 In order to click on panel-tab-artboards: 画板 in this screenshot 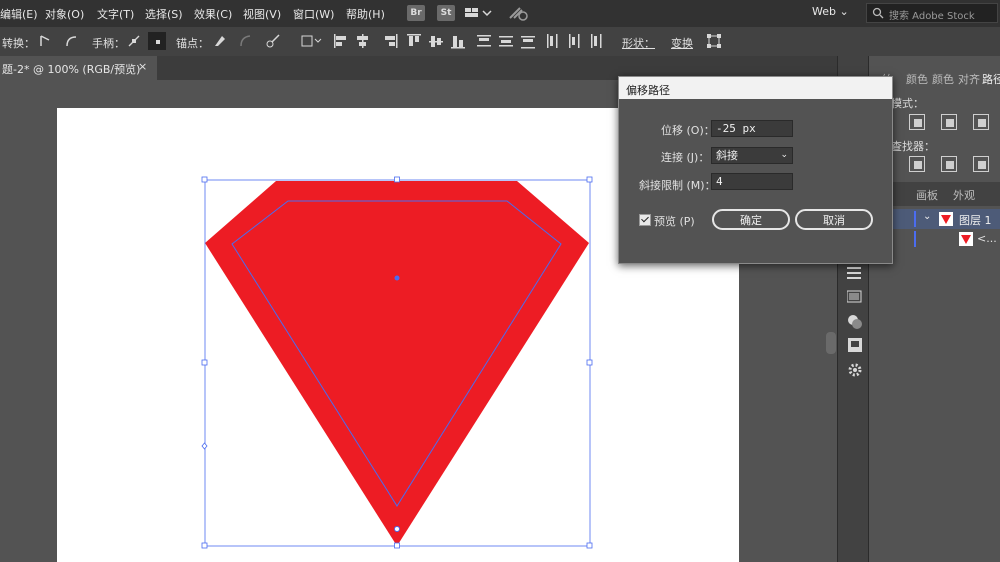, I will do `click(927, 195)`.